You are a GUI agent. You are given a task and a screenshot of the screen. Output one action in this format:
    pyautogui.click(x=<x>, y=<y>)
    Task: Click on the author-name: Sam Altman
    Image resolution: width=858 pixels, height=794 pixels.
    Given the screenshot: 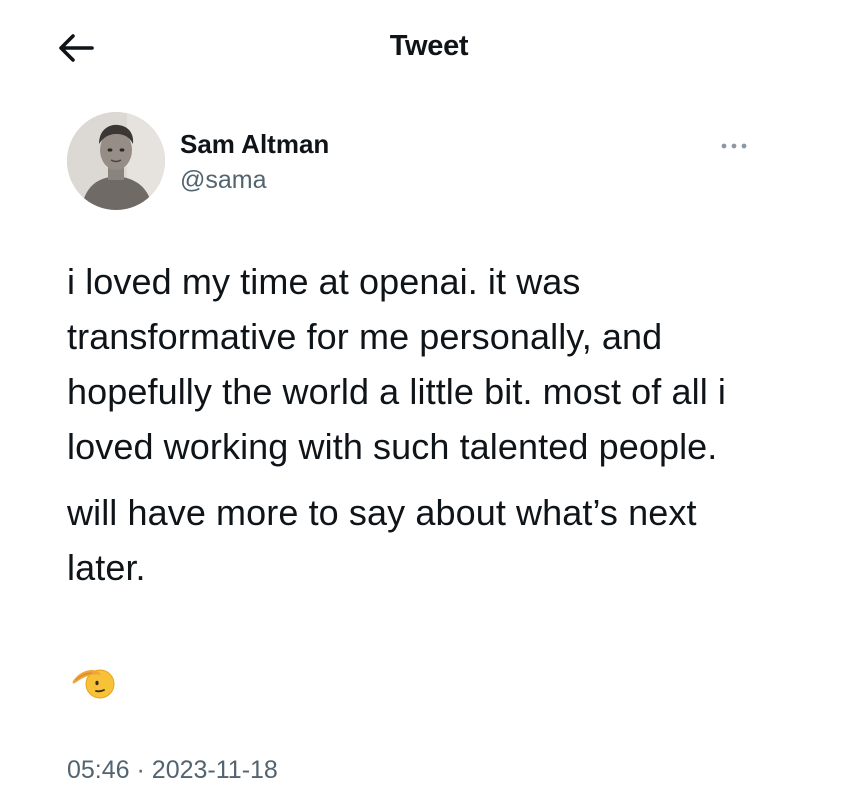 What is the action you would take?
    pyautogui.click(x=254, y=144)
    